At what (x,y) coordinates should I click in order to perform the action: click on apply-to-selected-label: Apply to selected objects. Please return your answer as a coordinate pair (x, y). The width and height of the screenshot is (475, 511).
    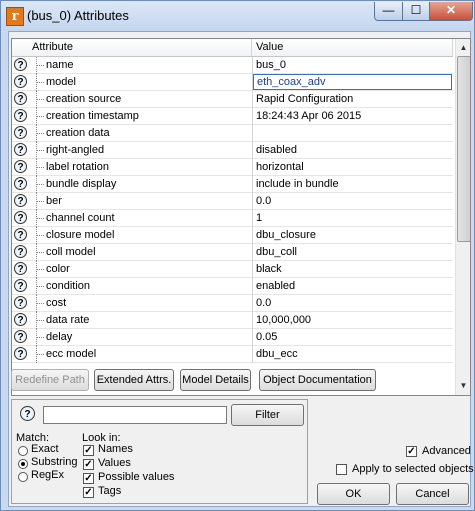
    Looking at the image, I should click on (413, 469).